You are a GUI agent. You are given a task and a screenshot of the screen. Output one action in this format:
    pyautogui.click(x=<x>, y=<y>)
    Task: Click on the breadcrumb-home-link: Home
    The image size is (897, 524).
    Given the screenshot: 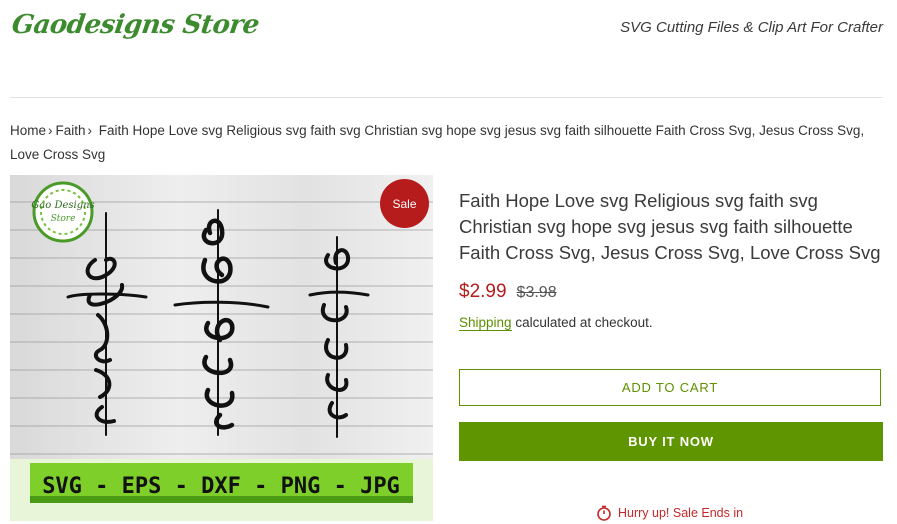 What is the action you would take?
    pyautogui.click(x=28, y=130)
    